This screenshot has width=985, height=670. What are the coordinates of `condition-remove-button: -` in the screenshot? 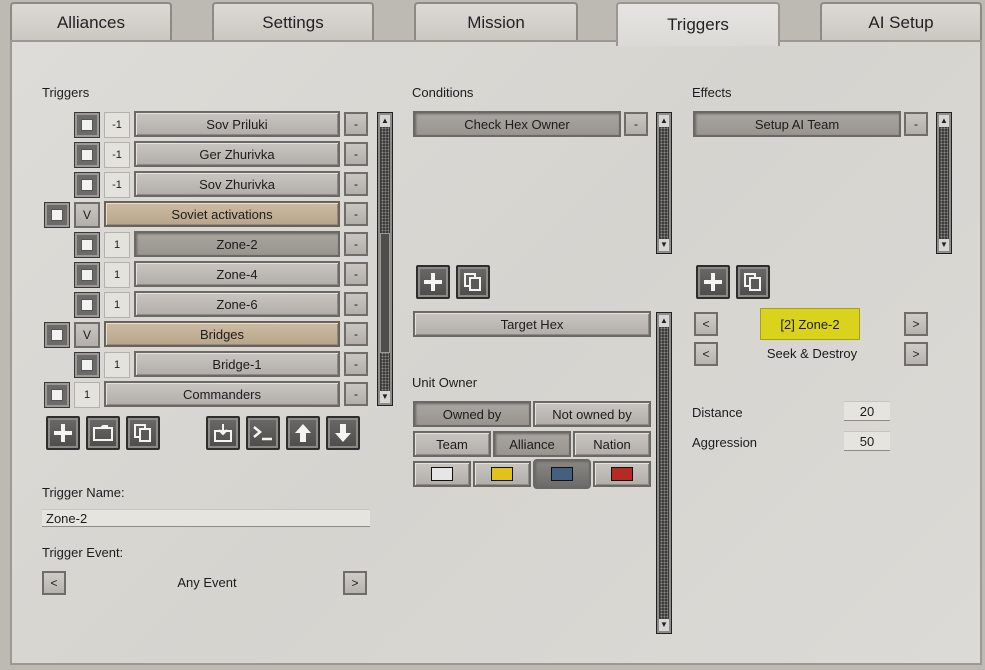 It's located at (636, 124).